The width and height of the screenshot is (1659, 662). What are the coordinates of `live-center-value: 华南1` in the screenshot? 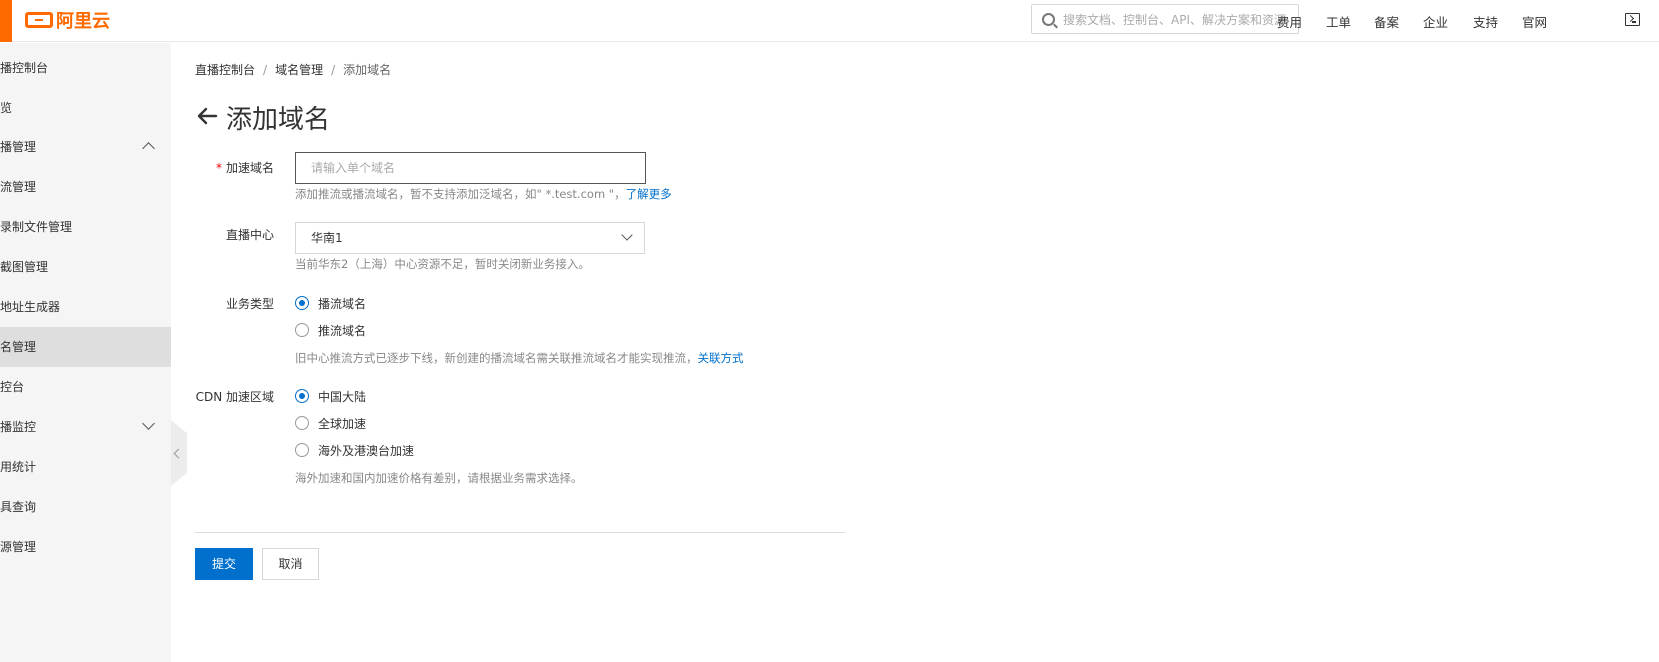 It's located at (327, 238).